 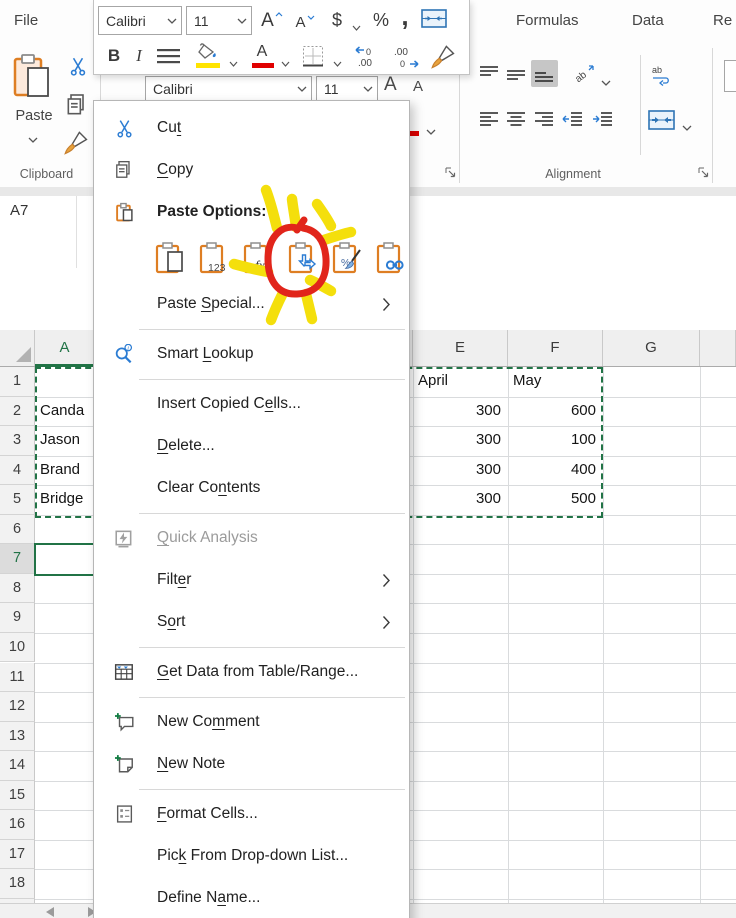 What do you see at coordinates (26, 20) in the screenshot?
I see `tab-file: File` at bounding box center [26, 20].